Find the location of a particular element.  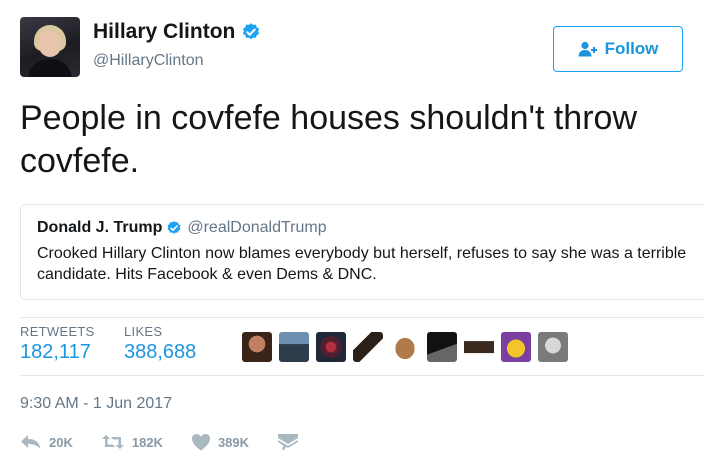

tweet-actions: 20K 182K 389K is located at coordinates (177, 442).